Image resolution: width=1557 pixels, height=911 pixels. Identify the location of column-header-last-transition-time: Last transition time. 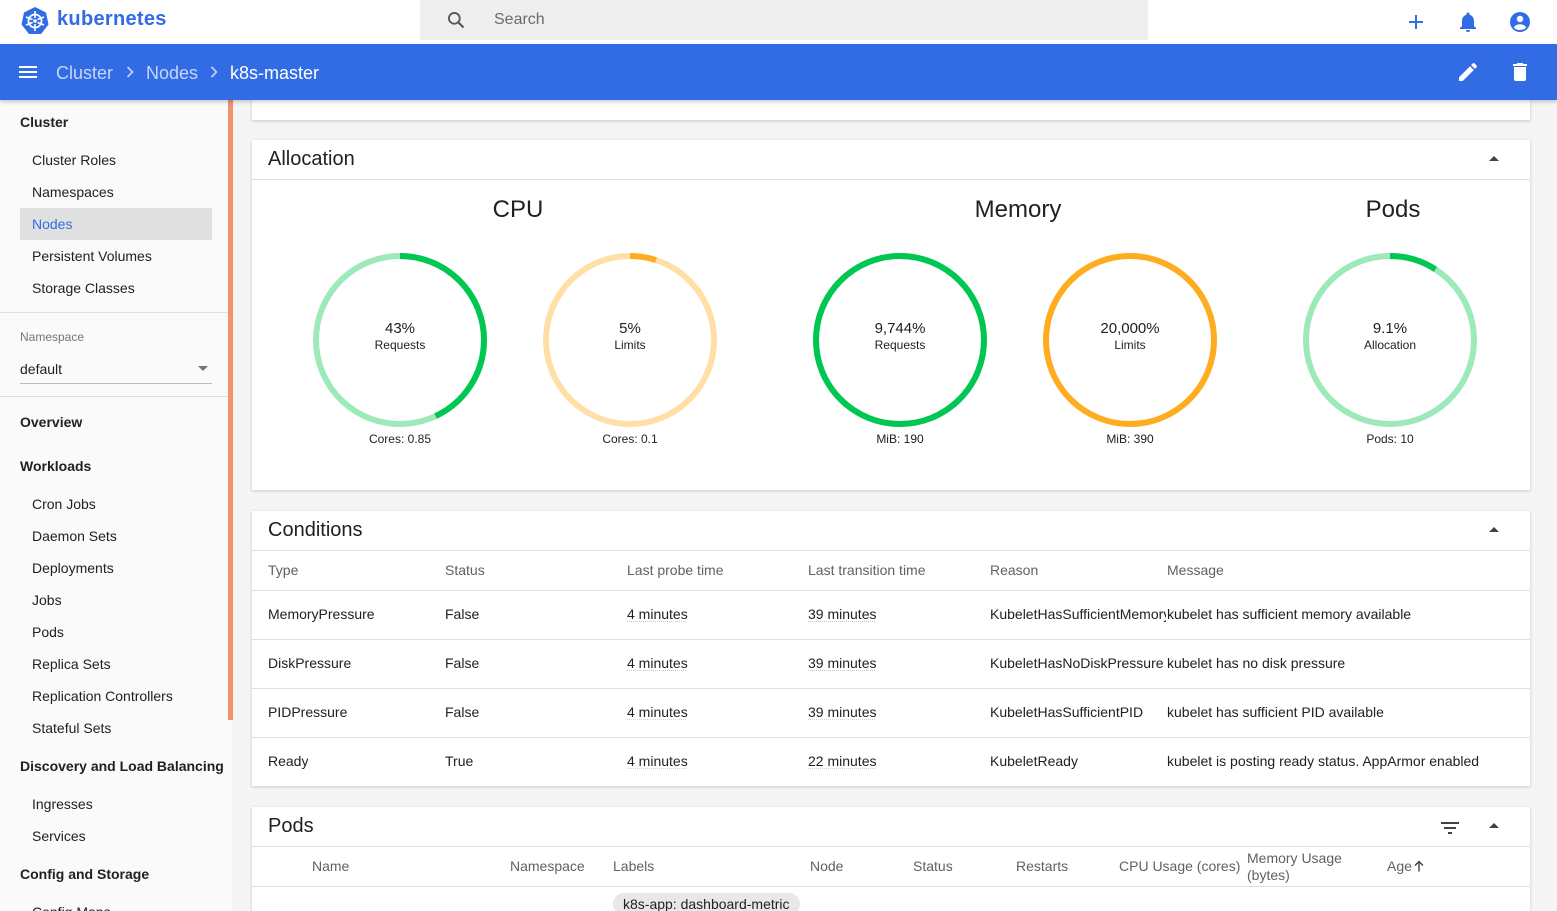
(867, 570).